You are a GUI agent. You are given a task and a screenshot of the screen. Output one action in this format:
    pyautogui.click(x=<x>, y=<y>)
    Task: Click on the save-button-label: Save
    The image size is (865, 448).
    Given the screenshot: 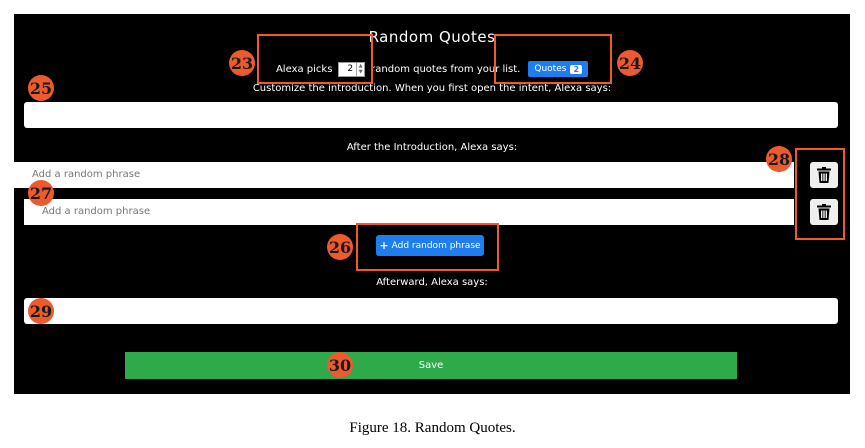 What is the action you would take?
    pyautogui.click(x=431, y=365)
    